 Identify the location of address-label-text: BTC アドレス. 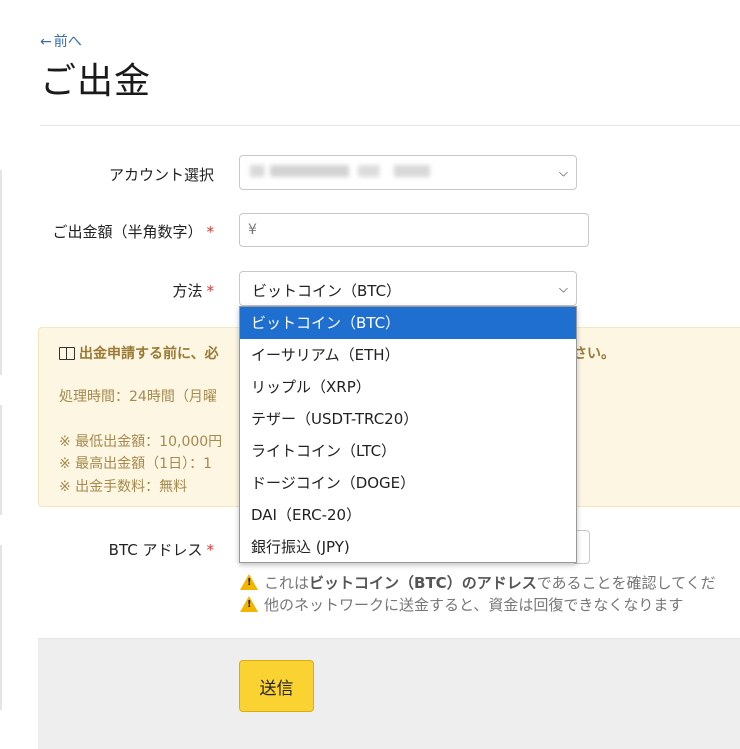
(155, 550).